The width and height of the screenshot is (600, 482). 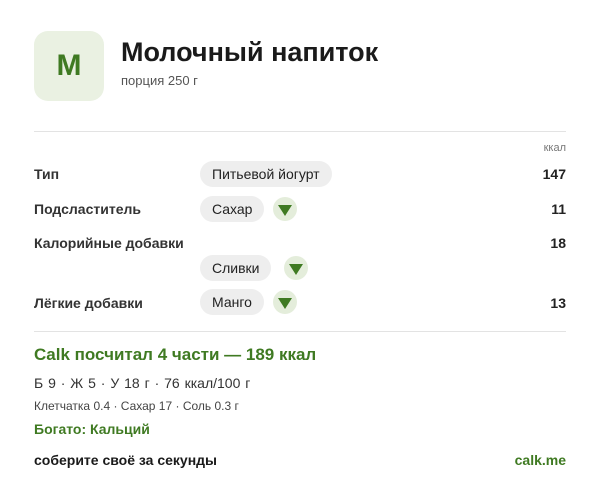 What do you see at coordinates (159, 80) in the screenshot?
I see `portion-size: порция 250 г` at bounding box center [159, 80].